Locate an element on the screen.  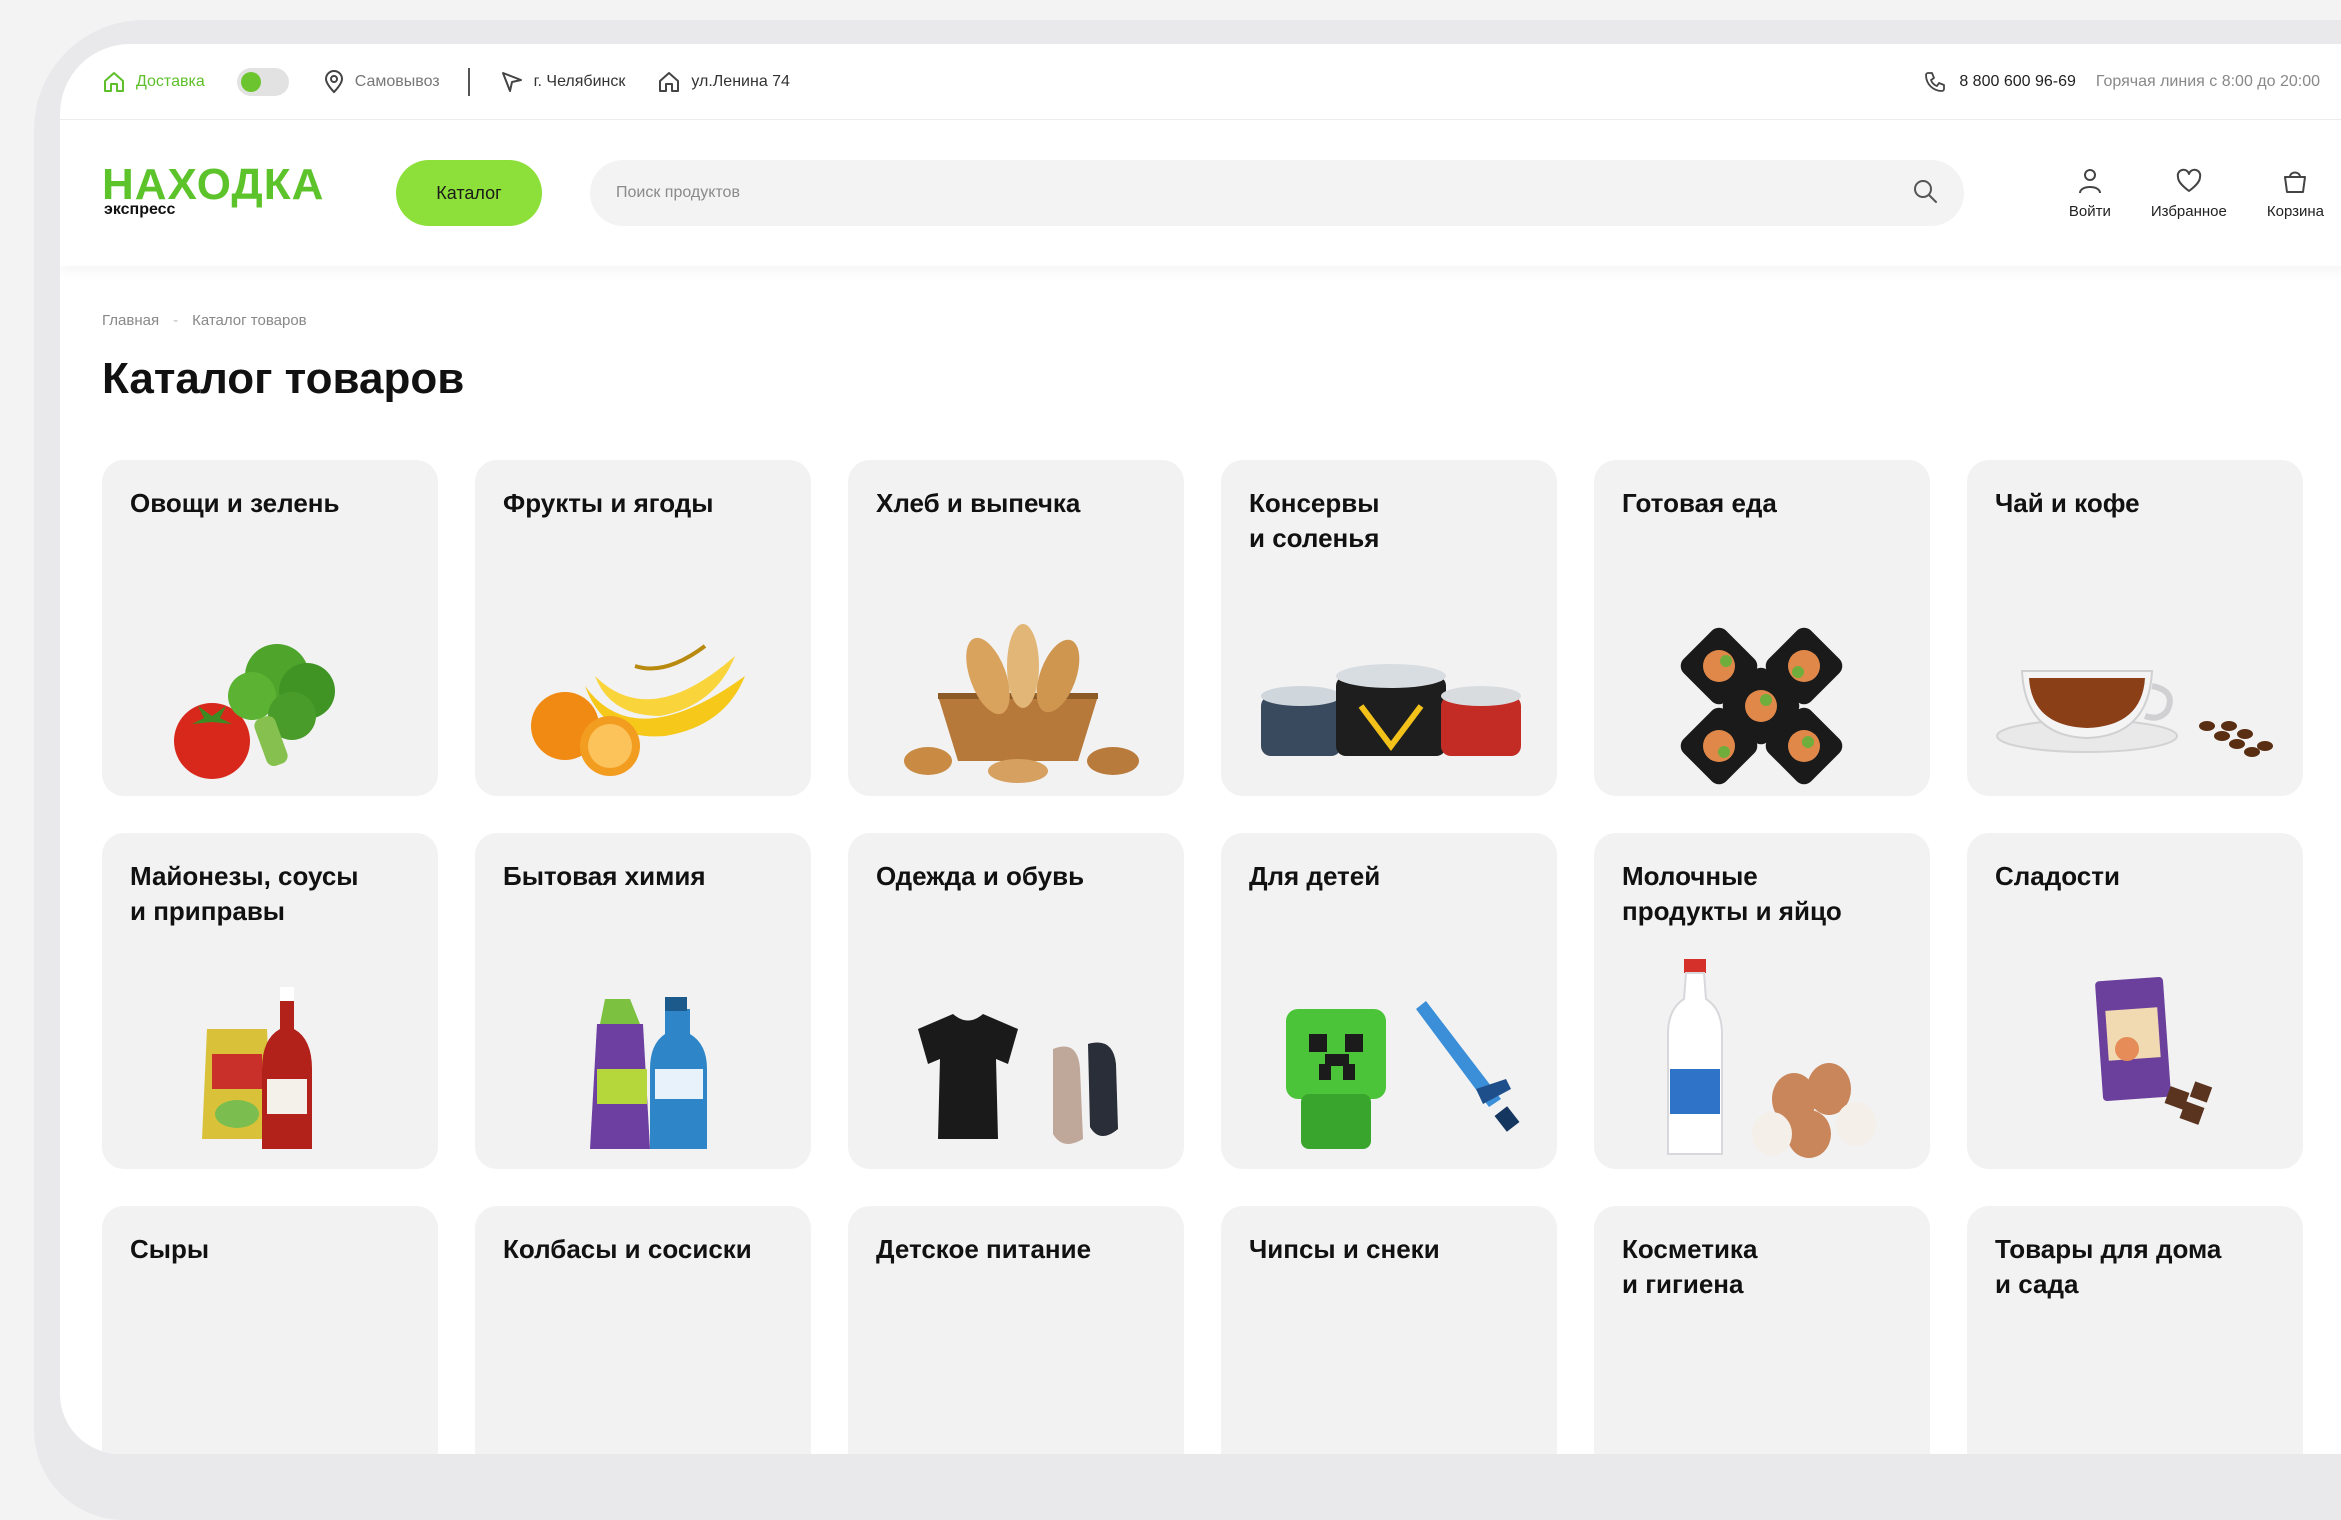
login-label: Войти is located at coordinates (2089, 211).